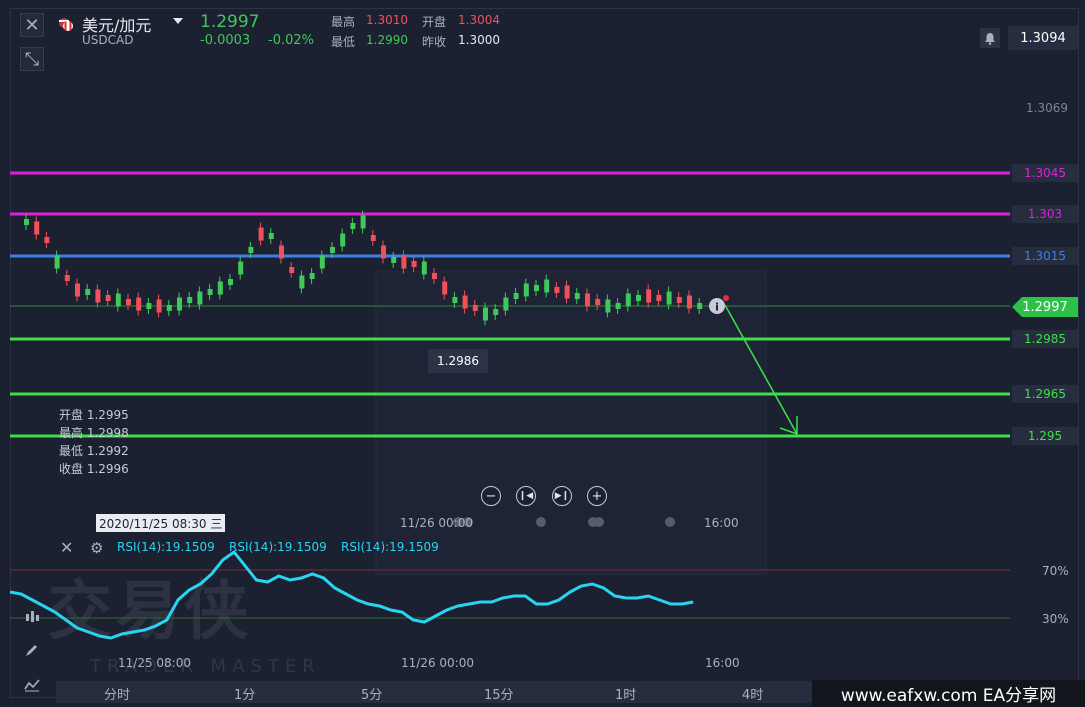 This screenshot has height=707, width=1085. I want to click on level-tag-6: 1.295, so click(1045, 436).